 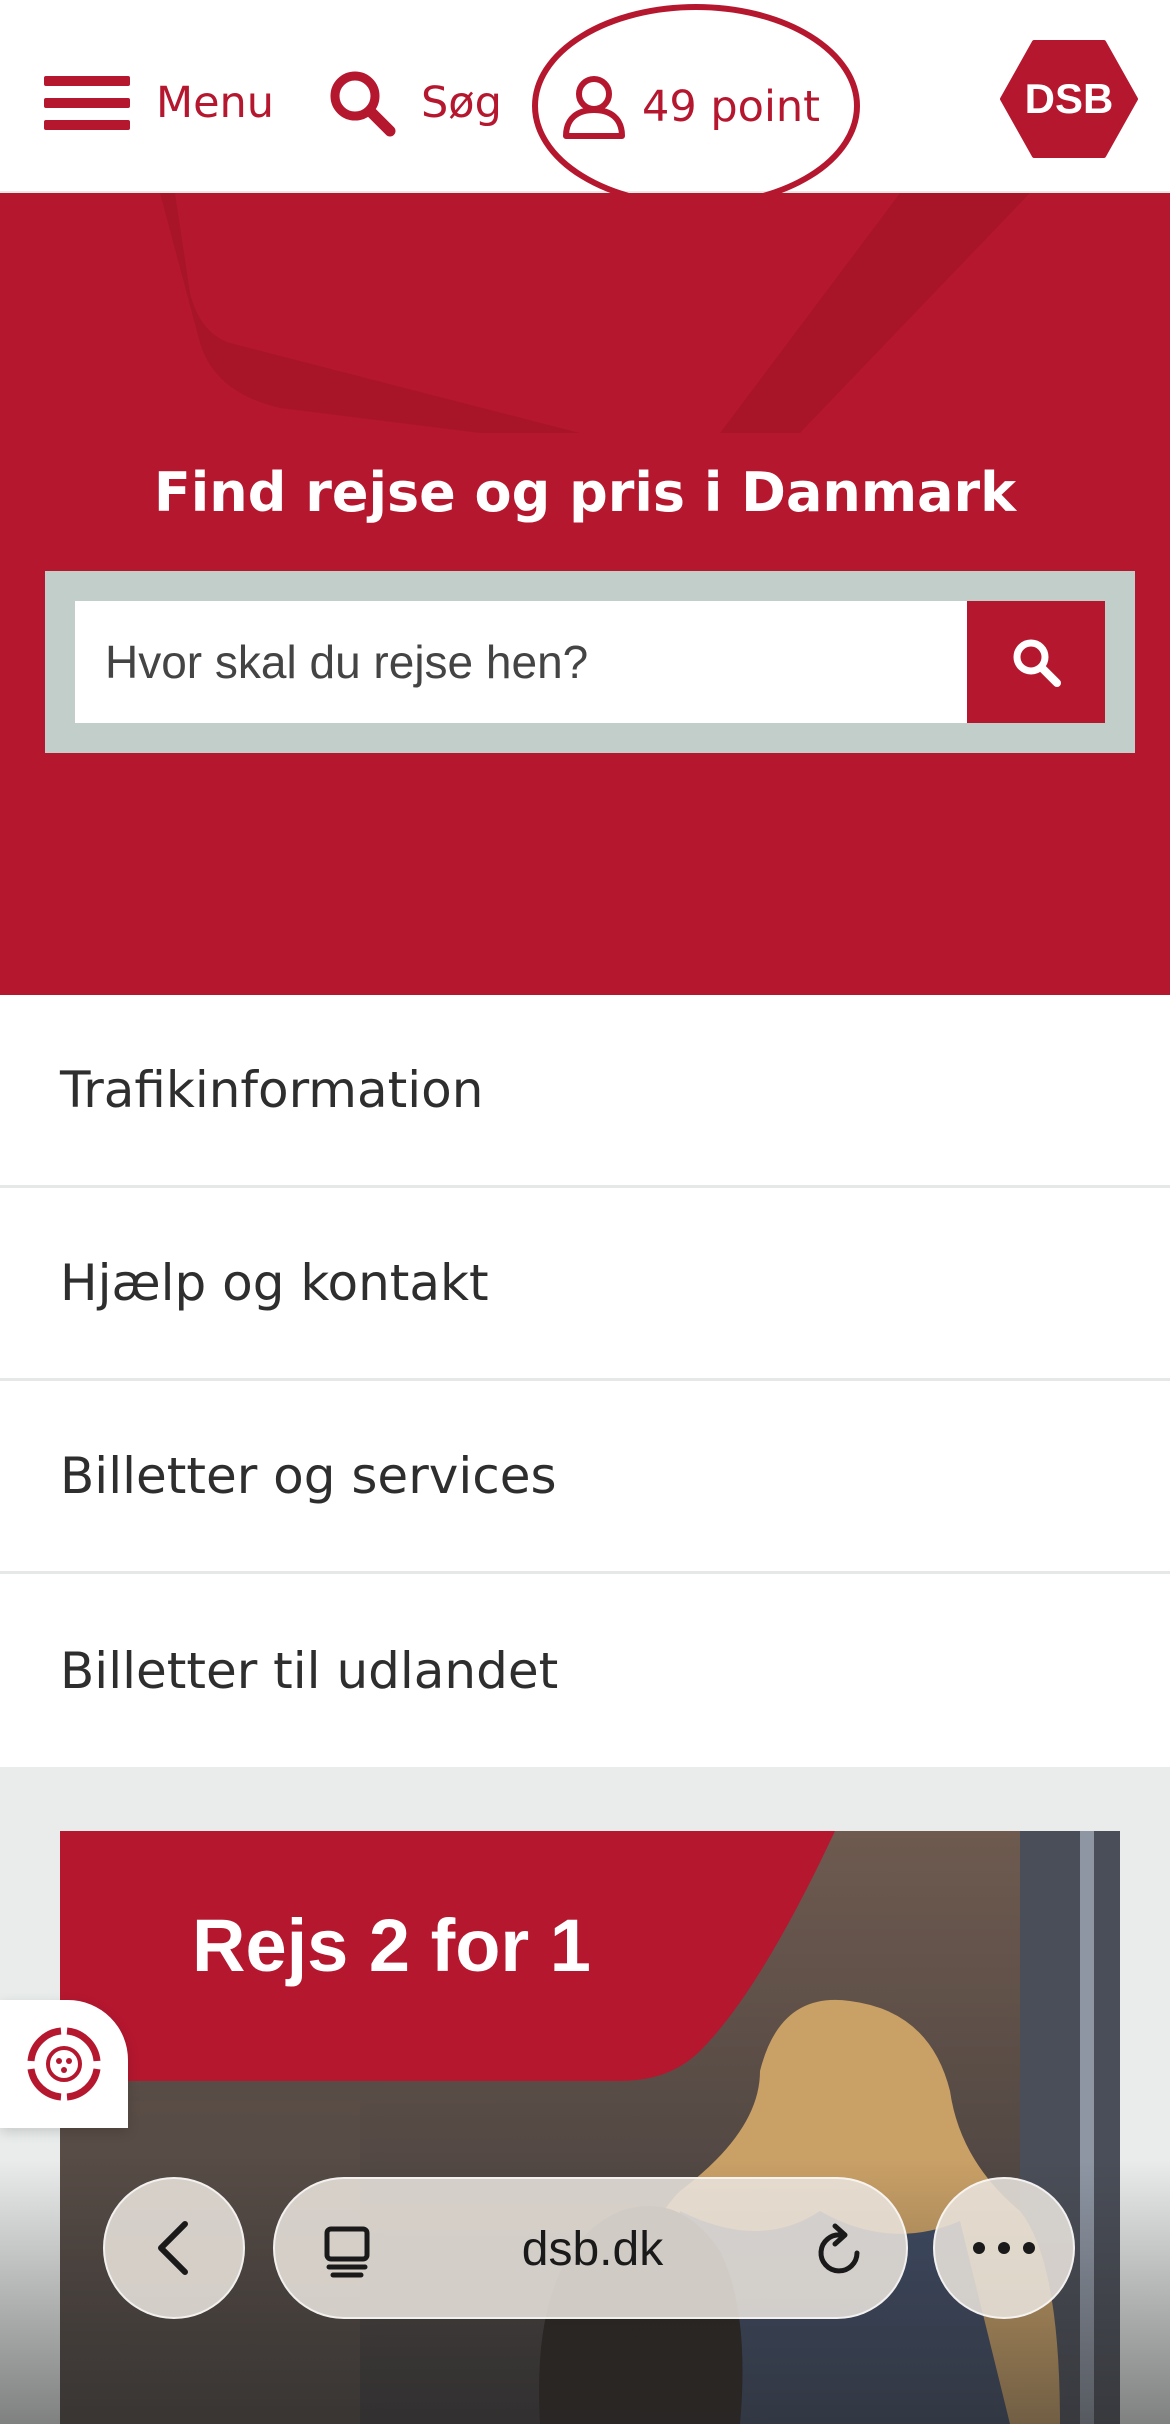 What do you see at coordinates (585, 1091) in the screenshot?
I see `nav-item-trafikinformation: Trafikinformation` at bounding box center [585, 1091].